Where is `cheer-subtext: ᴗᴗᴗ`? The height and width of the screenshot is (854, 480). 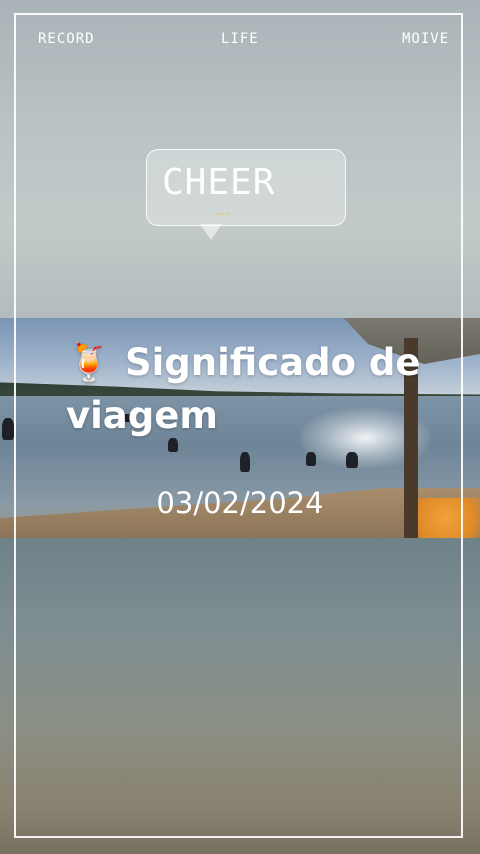 cheer-subtext: ᴗᴗᴗ is located at coordinates (222, 212).